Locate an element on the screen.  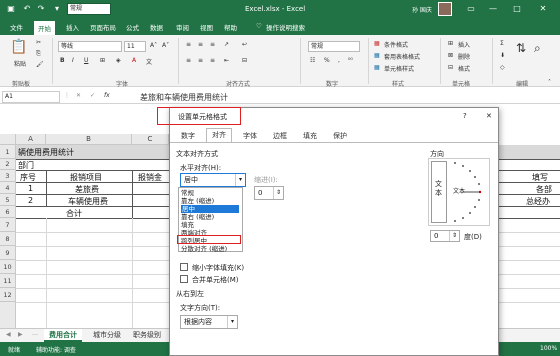
row-header: 1 is located at coordinates (8, 152).